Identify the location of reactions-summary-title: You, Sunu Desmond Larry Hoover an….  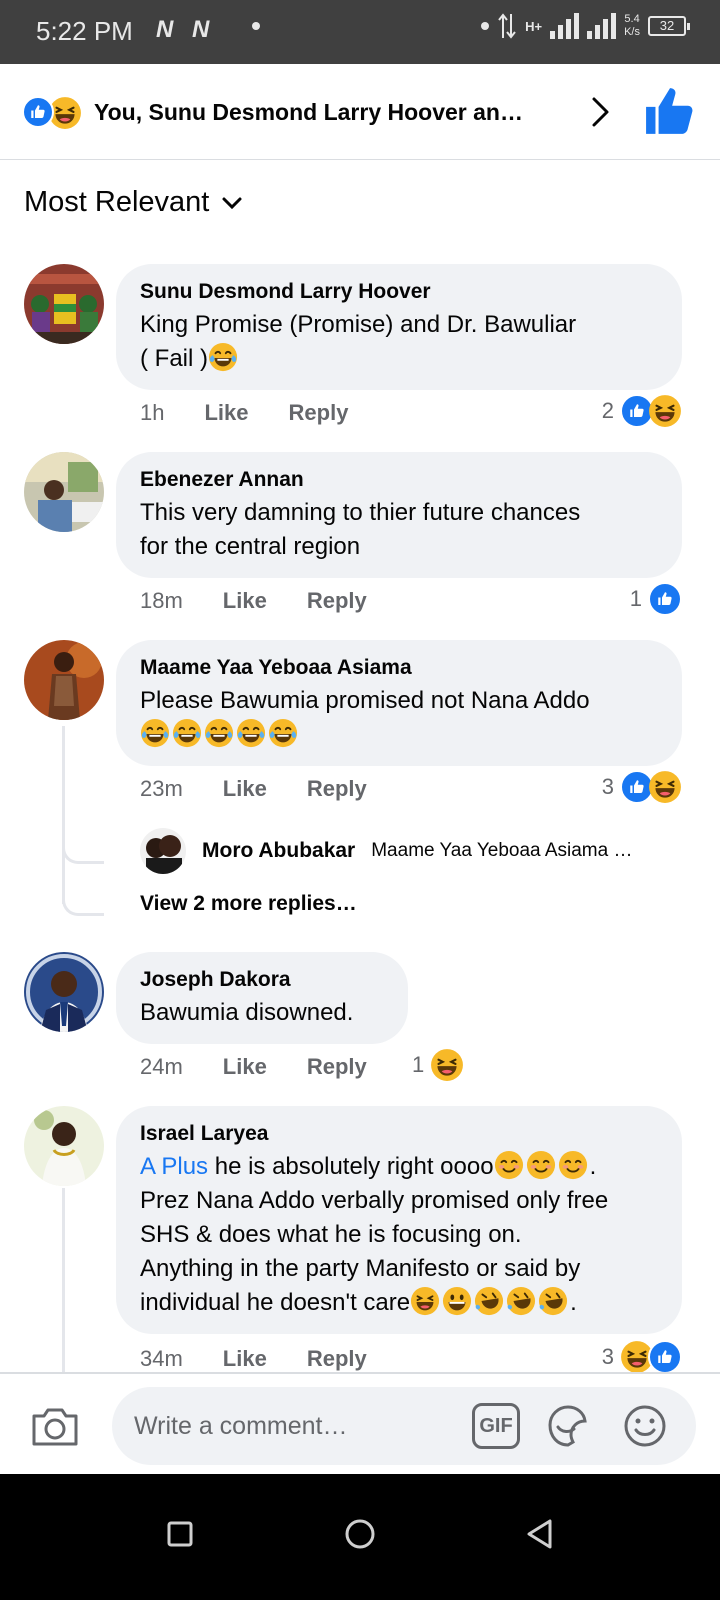
(329, 112).